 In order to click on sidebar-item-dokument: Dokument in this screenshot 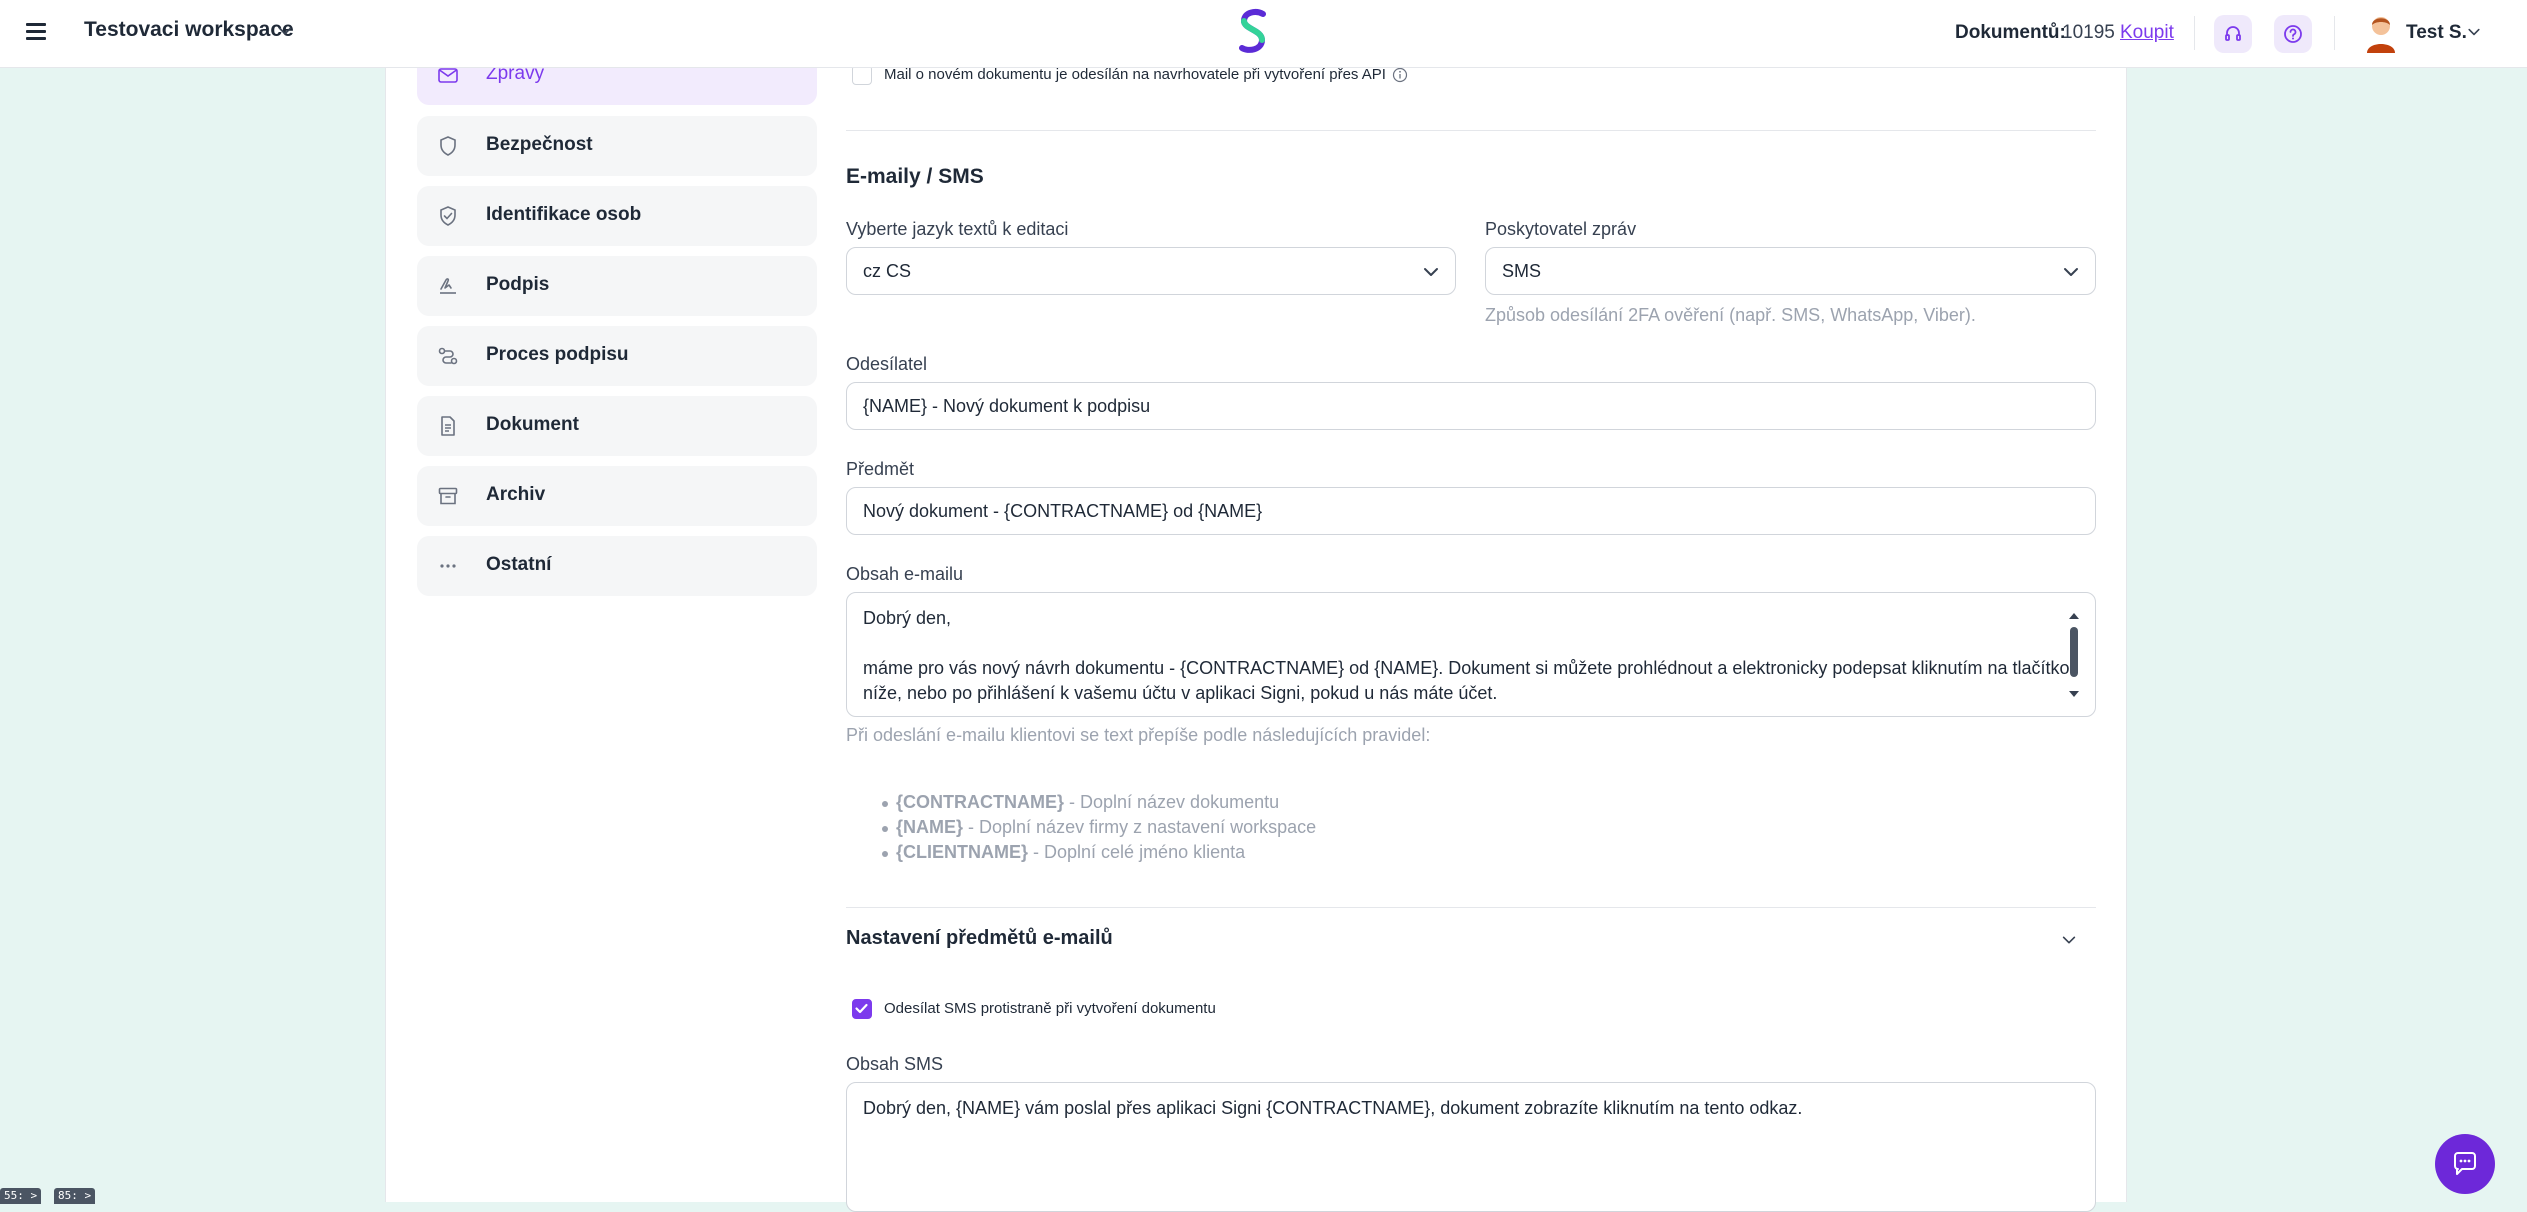, I will do `click(617, 426)`.